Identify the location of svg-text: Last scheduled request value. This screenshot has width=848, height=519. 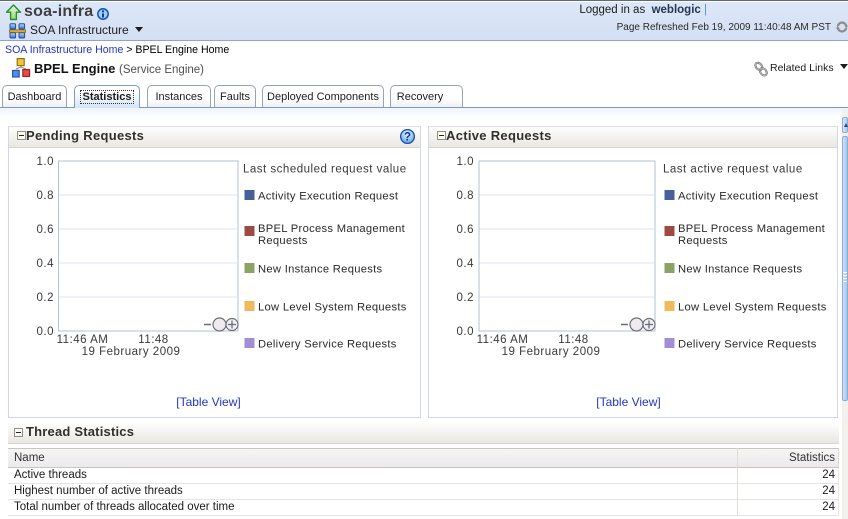
(325, 170).